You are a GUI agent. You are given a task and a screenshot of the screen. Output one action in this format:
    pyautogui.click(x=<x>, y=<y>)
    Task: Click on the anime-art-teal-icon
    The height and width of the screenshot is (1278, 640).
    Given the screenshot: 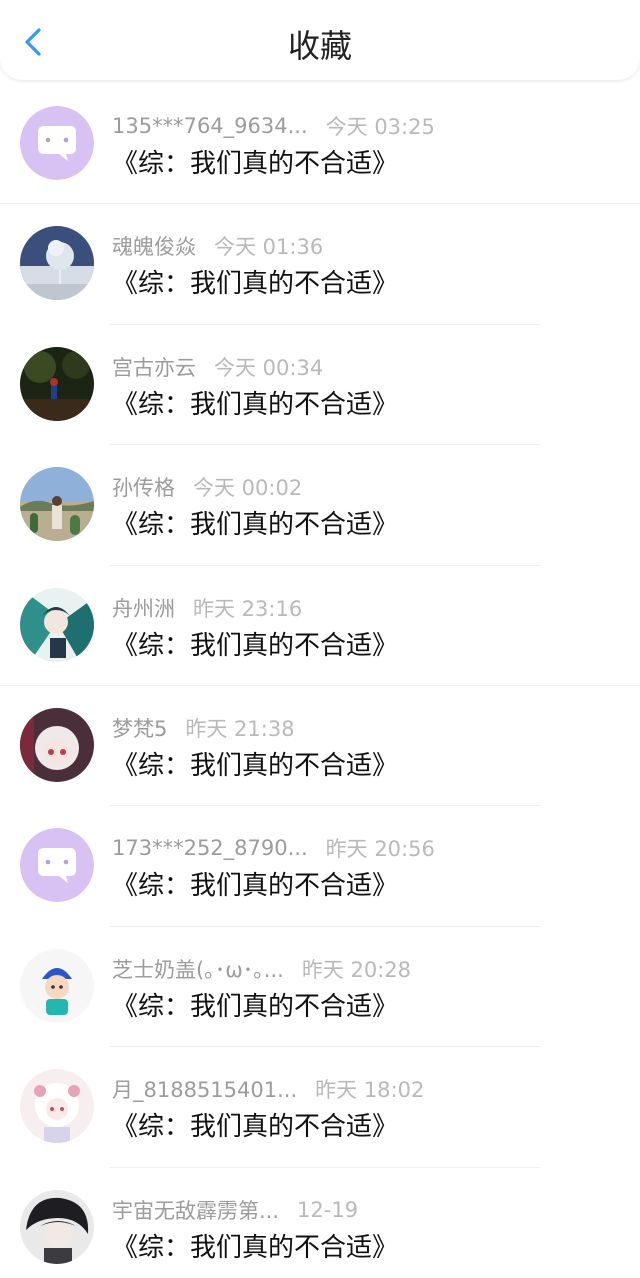 What is the action you would take?
    pyautogui.click(x=57, y=624)
    